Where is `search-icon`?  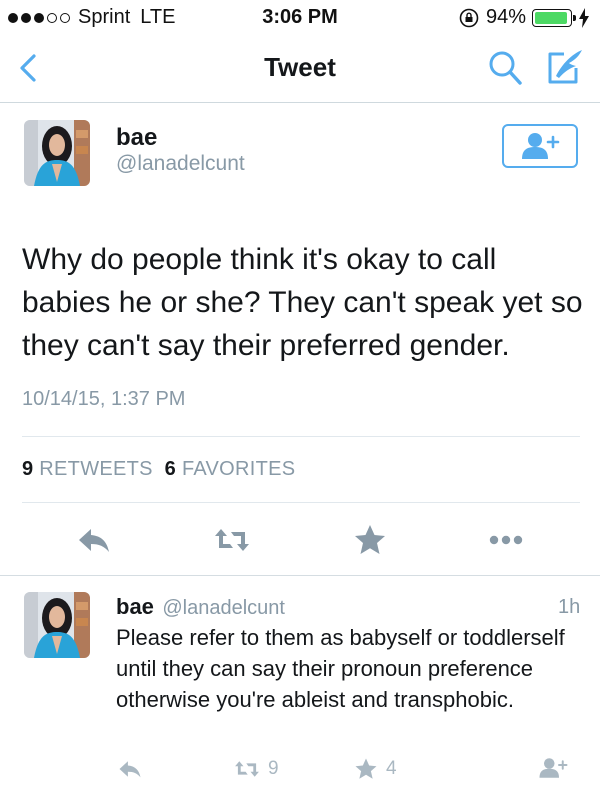 search-icon is located at coordinates (505, 68).